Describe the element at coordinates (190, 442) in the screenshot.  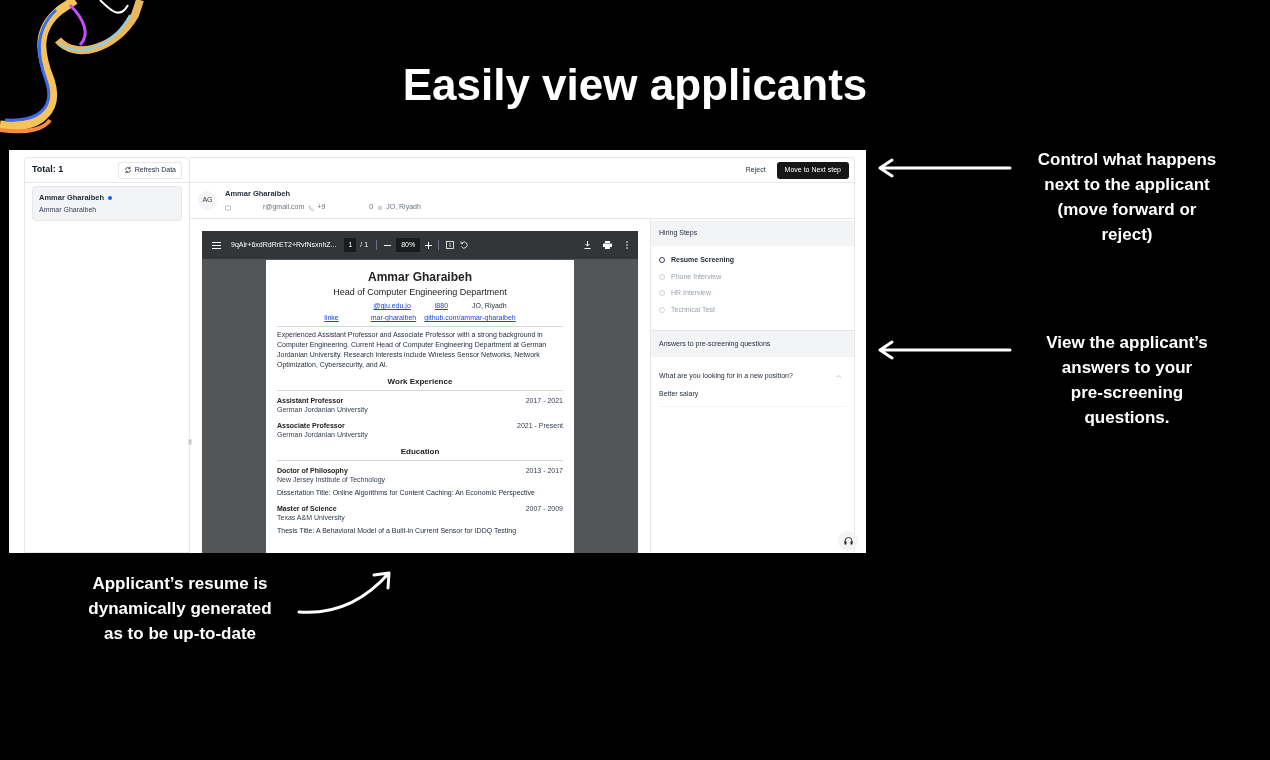
I see `drag-handle-icon` at that location.